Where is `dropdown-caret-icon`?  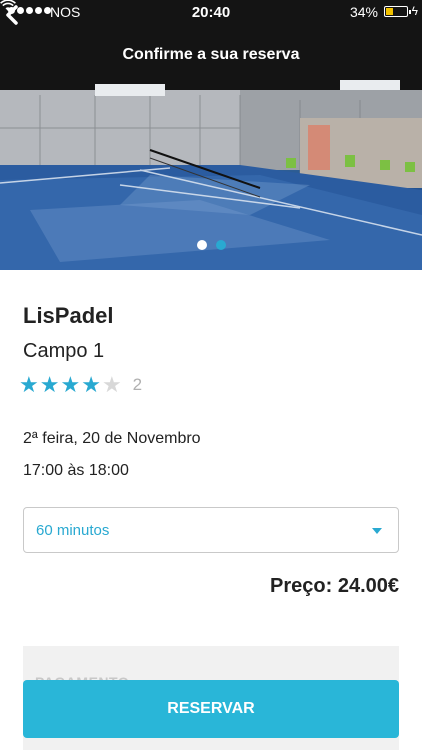 dropdown-caret-icon is located at coordinates (377, 531).